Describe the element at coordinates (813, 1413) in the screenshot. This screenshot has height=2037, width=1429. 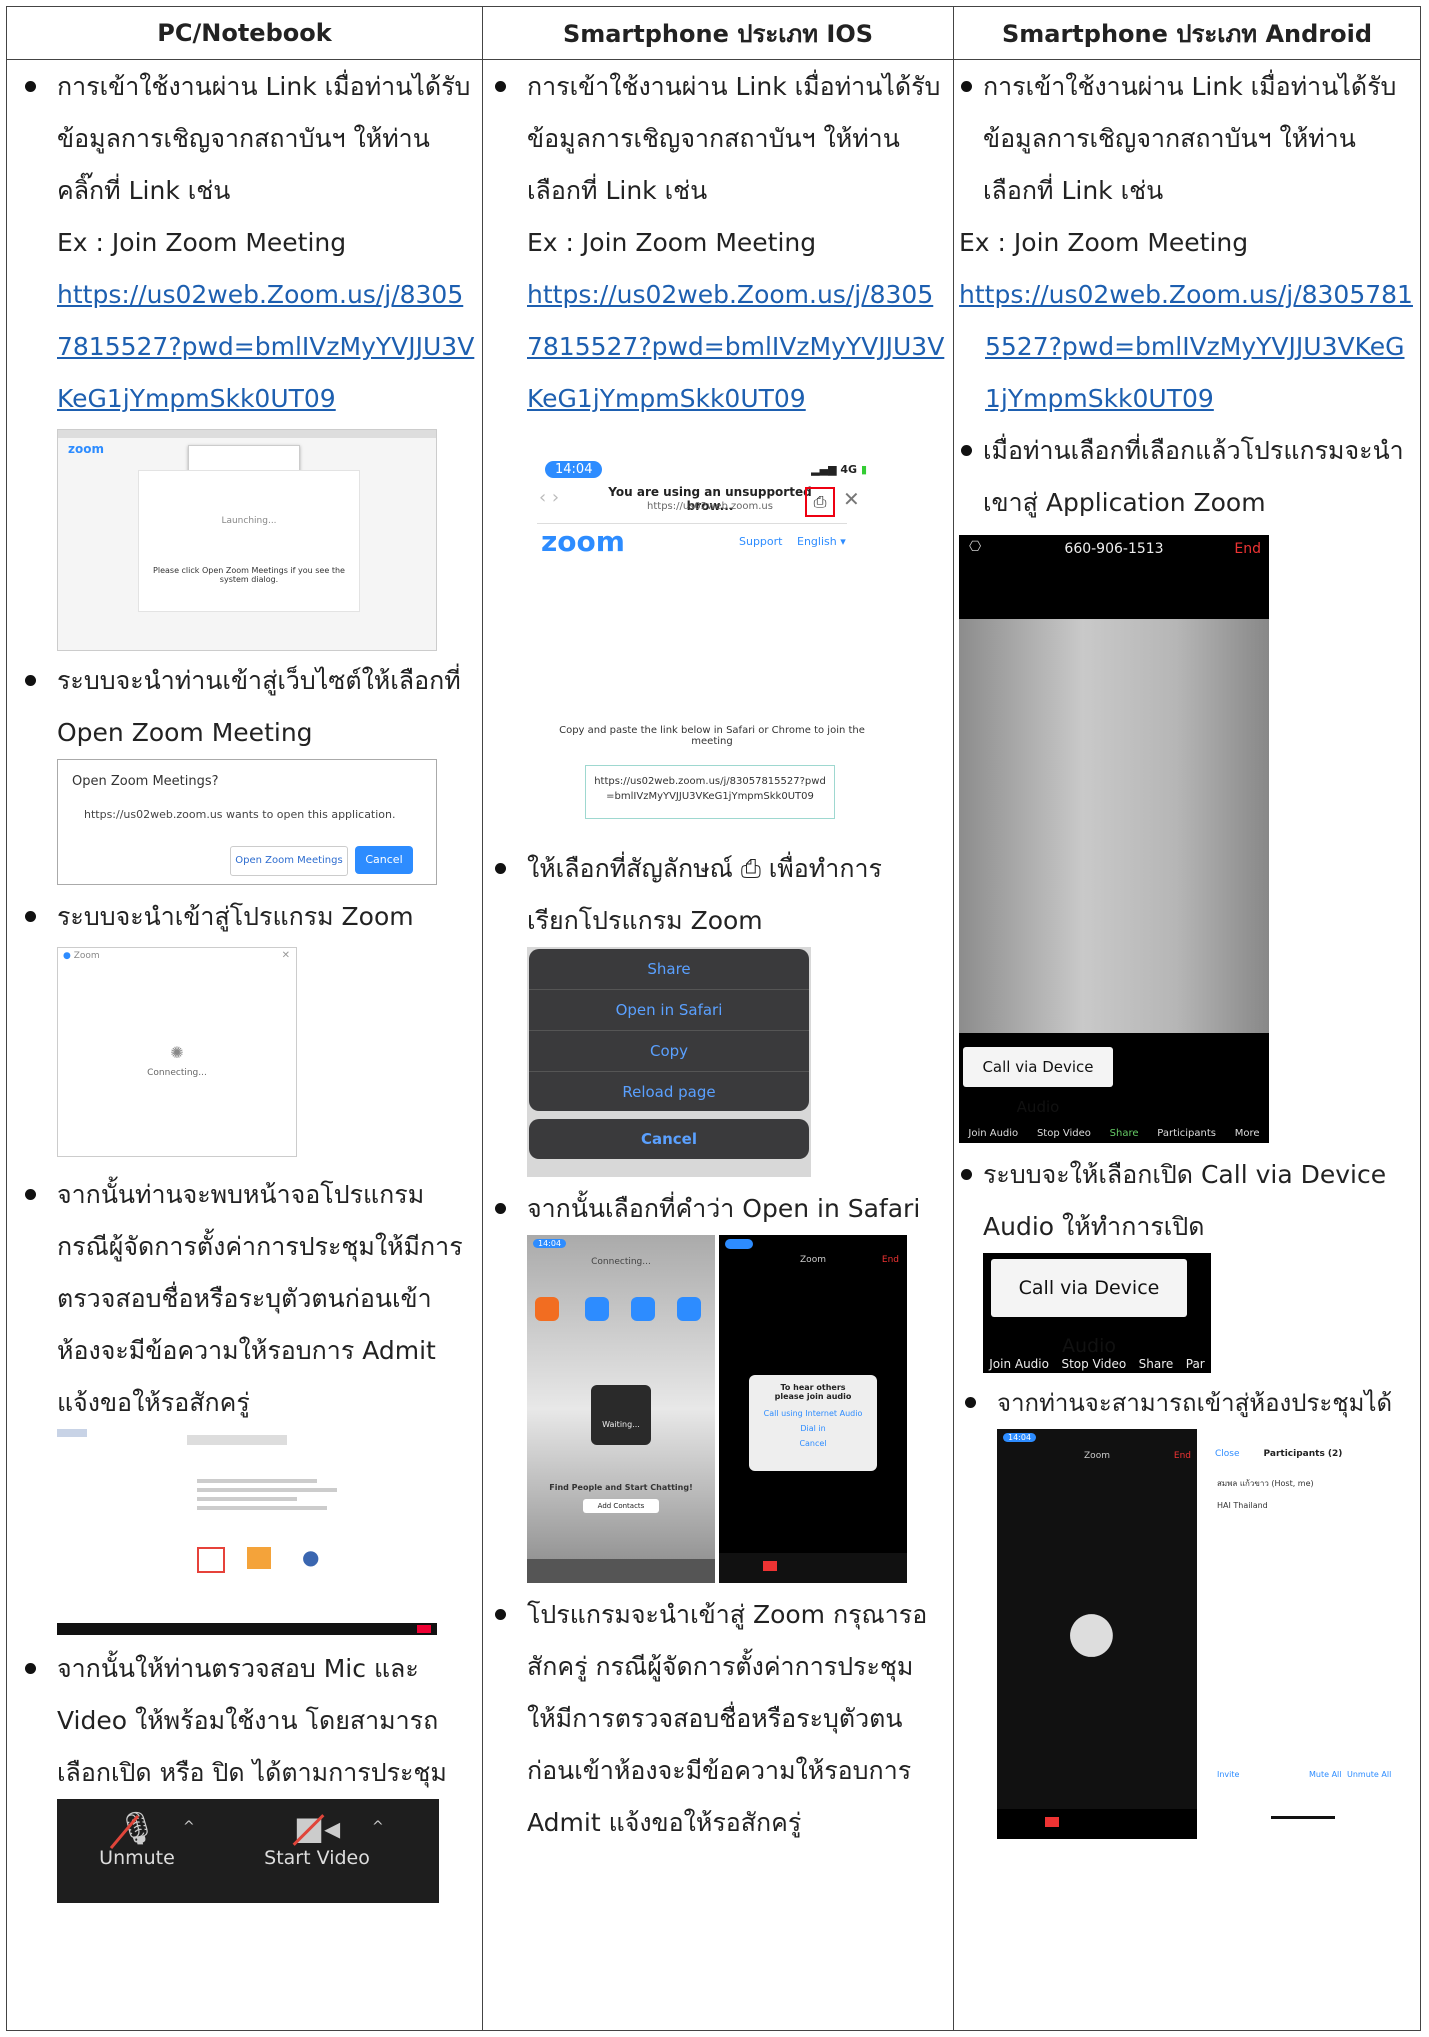
I see `call-internet-audio-button: Call using Internet Audio` at that location.